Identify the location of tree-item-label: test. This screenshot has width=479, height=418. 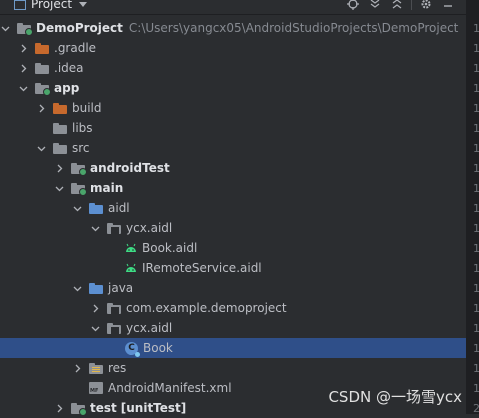
(103, 408).